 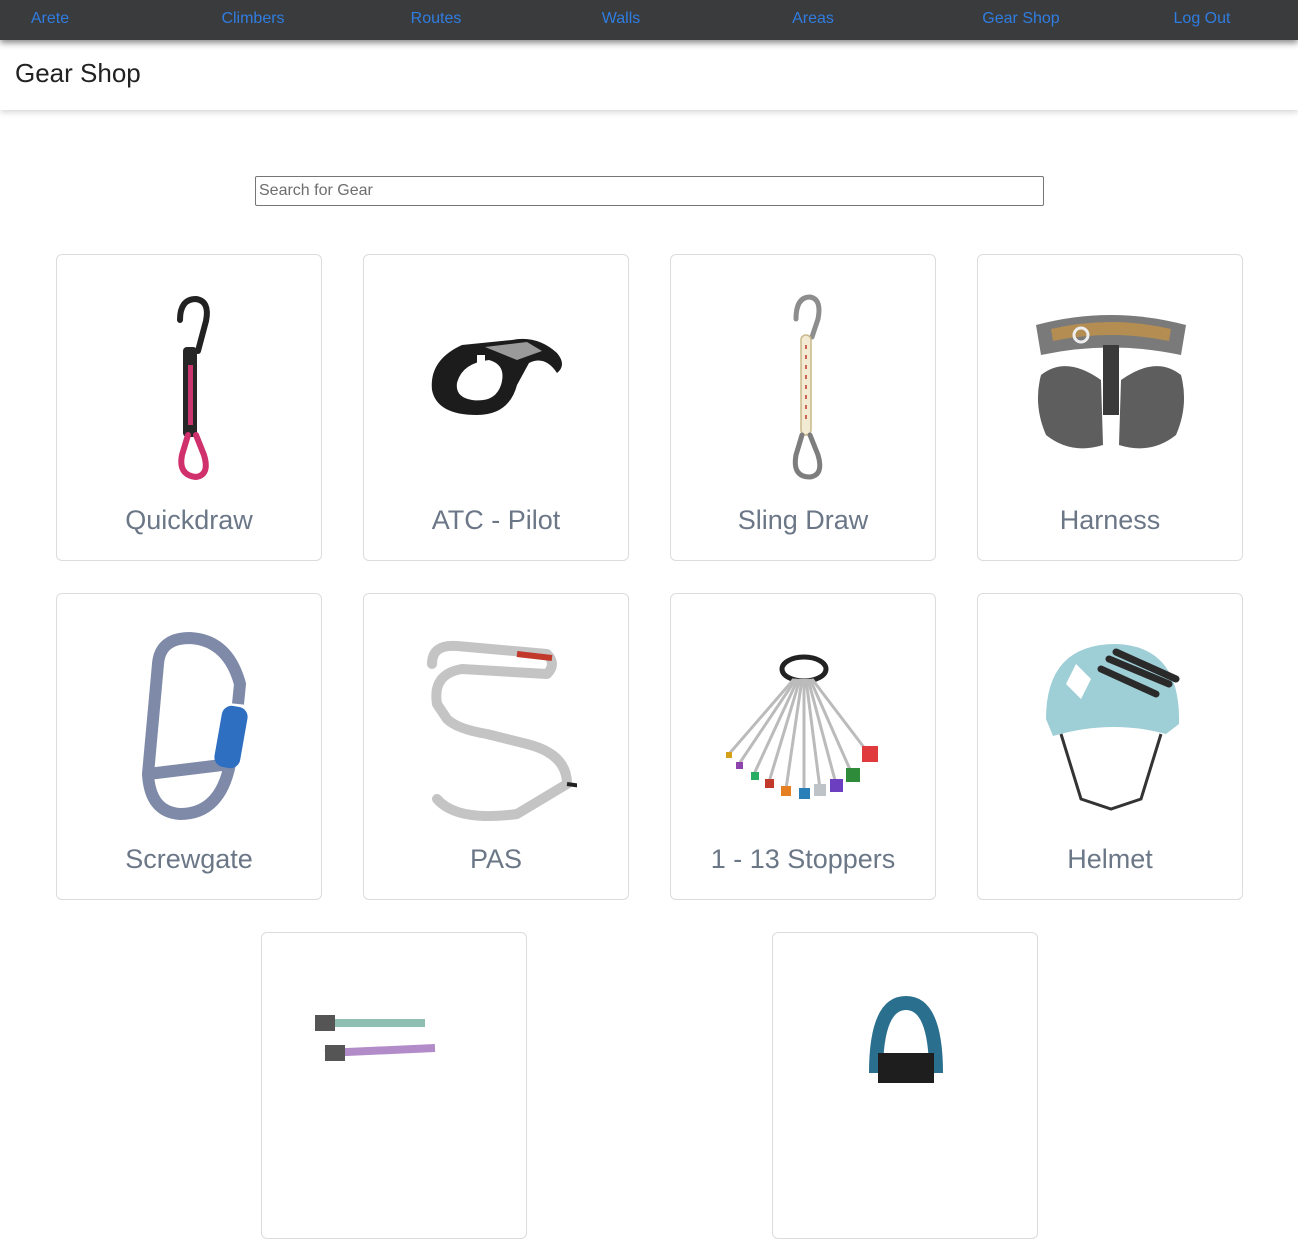 What do you see at coordinates (193, 388) in the screenshot?
I see `quickdraw-icon` at bounding box center [193, 388].